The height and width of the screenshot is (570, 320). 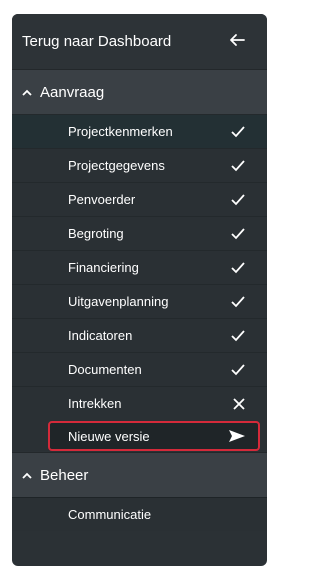 What do you see at coordinates (100, 335) in the screenshot?
I see `nav-item-label: Indicatoren` at bounding box center [100, 335].